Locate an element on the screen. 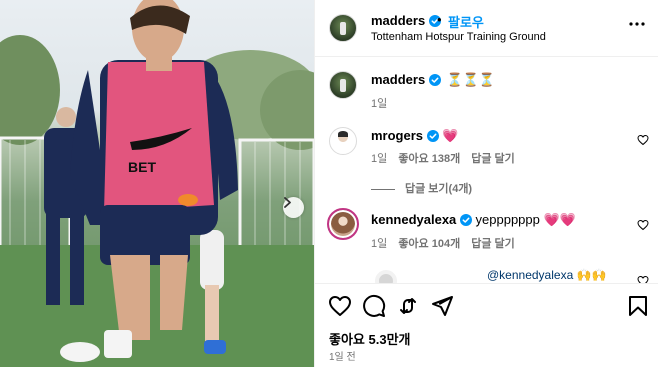 The width and height of the screenshot is (658, 367). comment-text: yeppppppp 💗💗 is located at coordinates (525, 219).